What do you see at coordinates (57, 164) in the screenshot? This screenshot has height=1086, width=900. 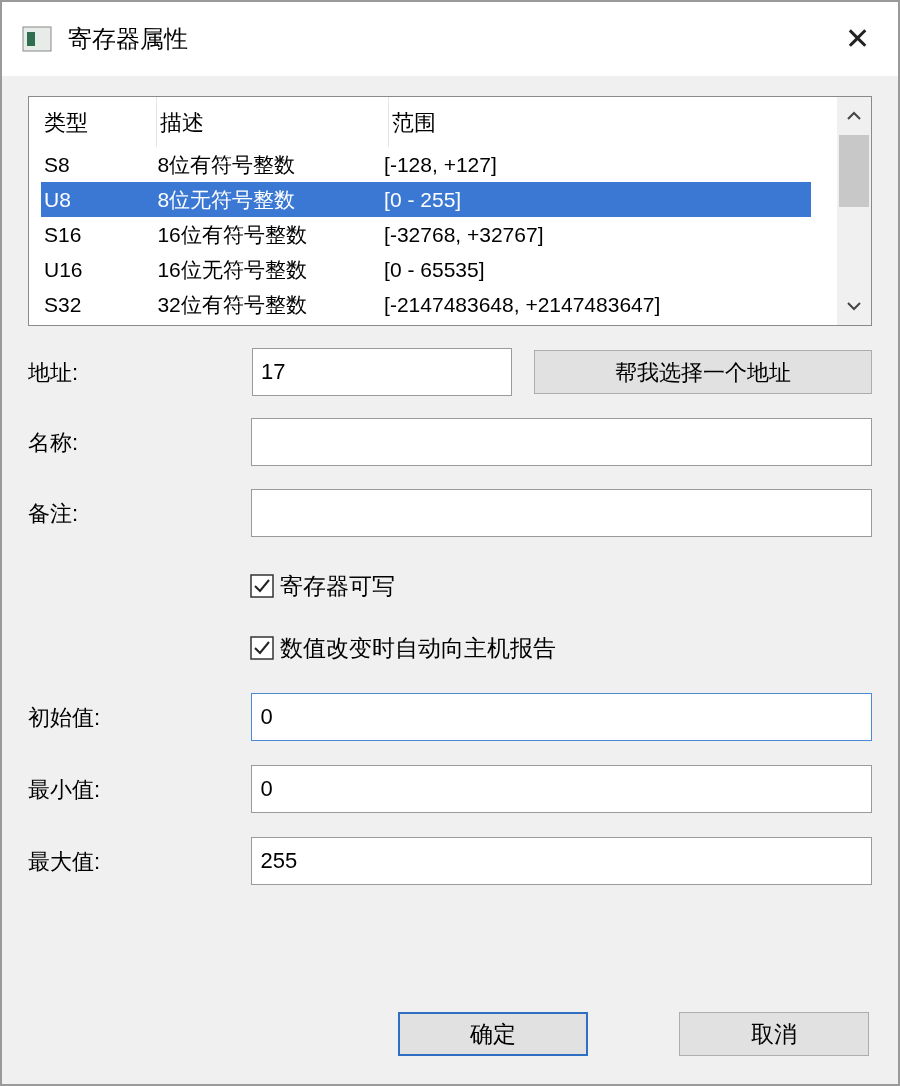 I see `table-cell-text: S8` at bounding box center [57, 164].